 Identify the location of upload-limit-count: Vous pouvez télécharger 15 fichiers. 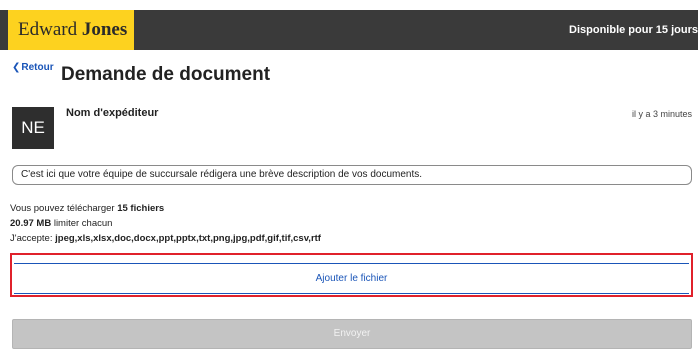
(87, 208).